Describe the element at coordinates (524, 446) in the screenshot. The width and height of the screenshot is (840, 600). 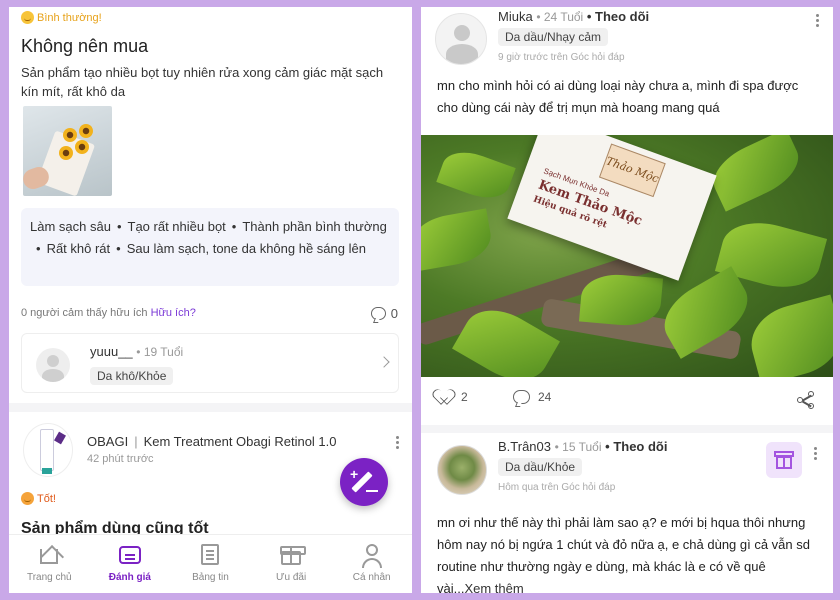
I see `post-author: B.Trân03` at that location.